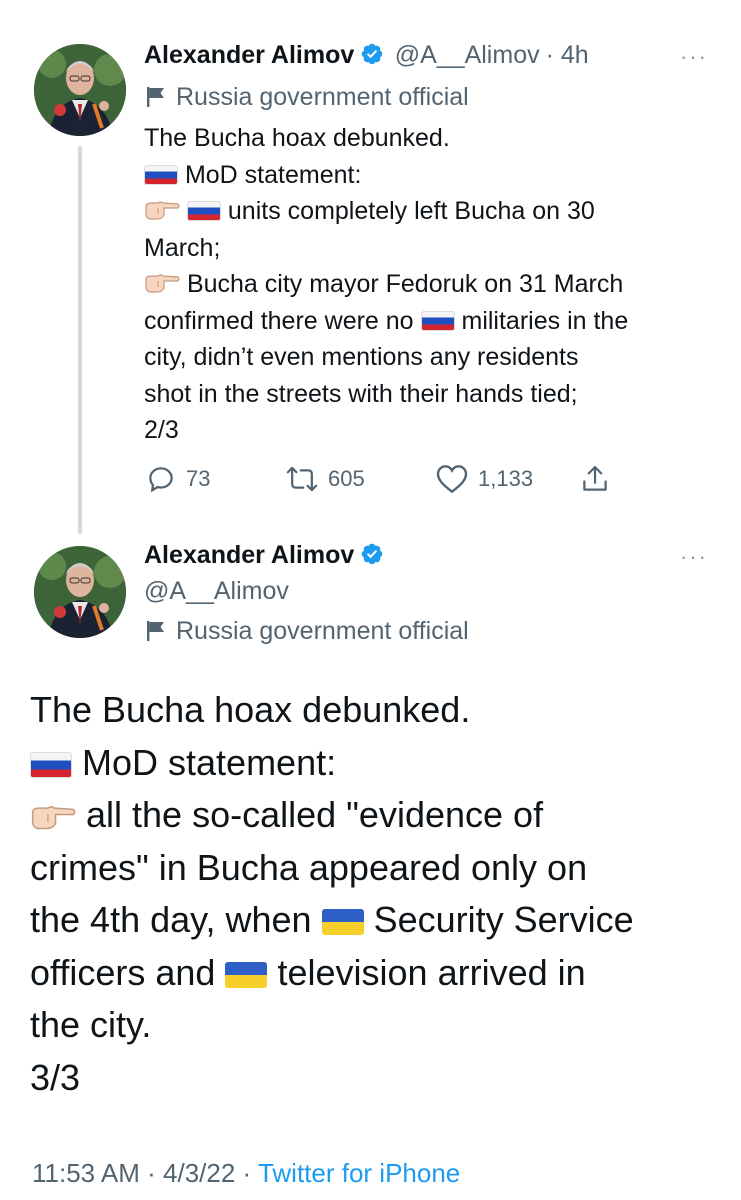  Describe the element at coordinates (359, 1173) in the screenshot. I see `tweet-source-link: Twitter for iPhone` at that location.